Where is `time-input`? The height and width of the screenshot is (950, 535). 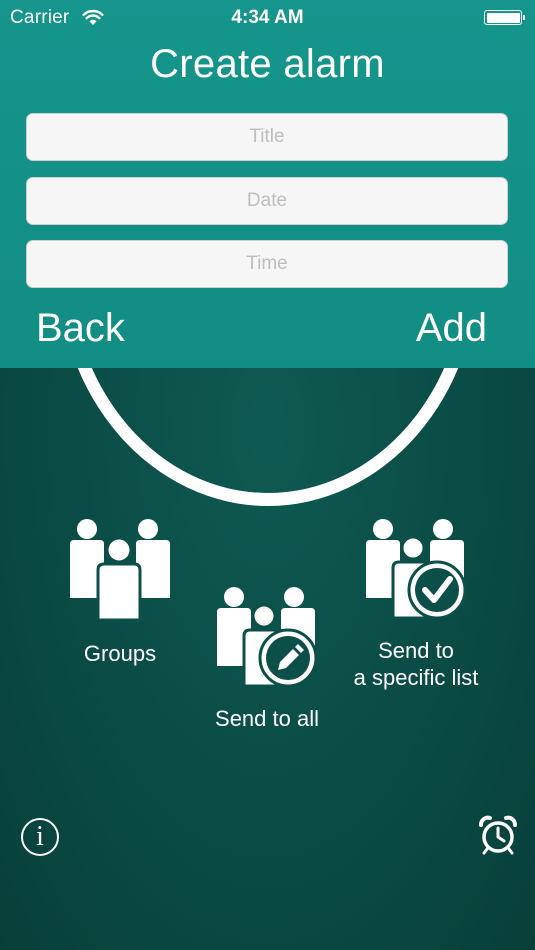
time-input is located at coordinates (267, 264).